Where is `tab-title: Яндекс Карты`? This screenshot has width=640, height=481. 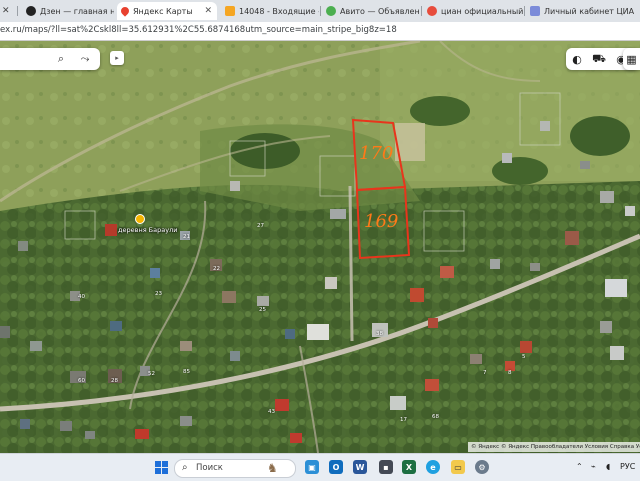 tab-title: Яндекс Карты is located at coordinates (163, 11).